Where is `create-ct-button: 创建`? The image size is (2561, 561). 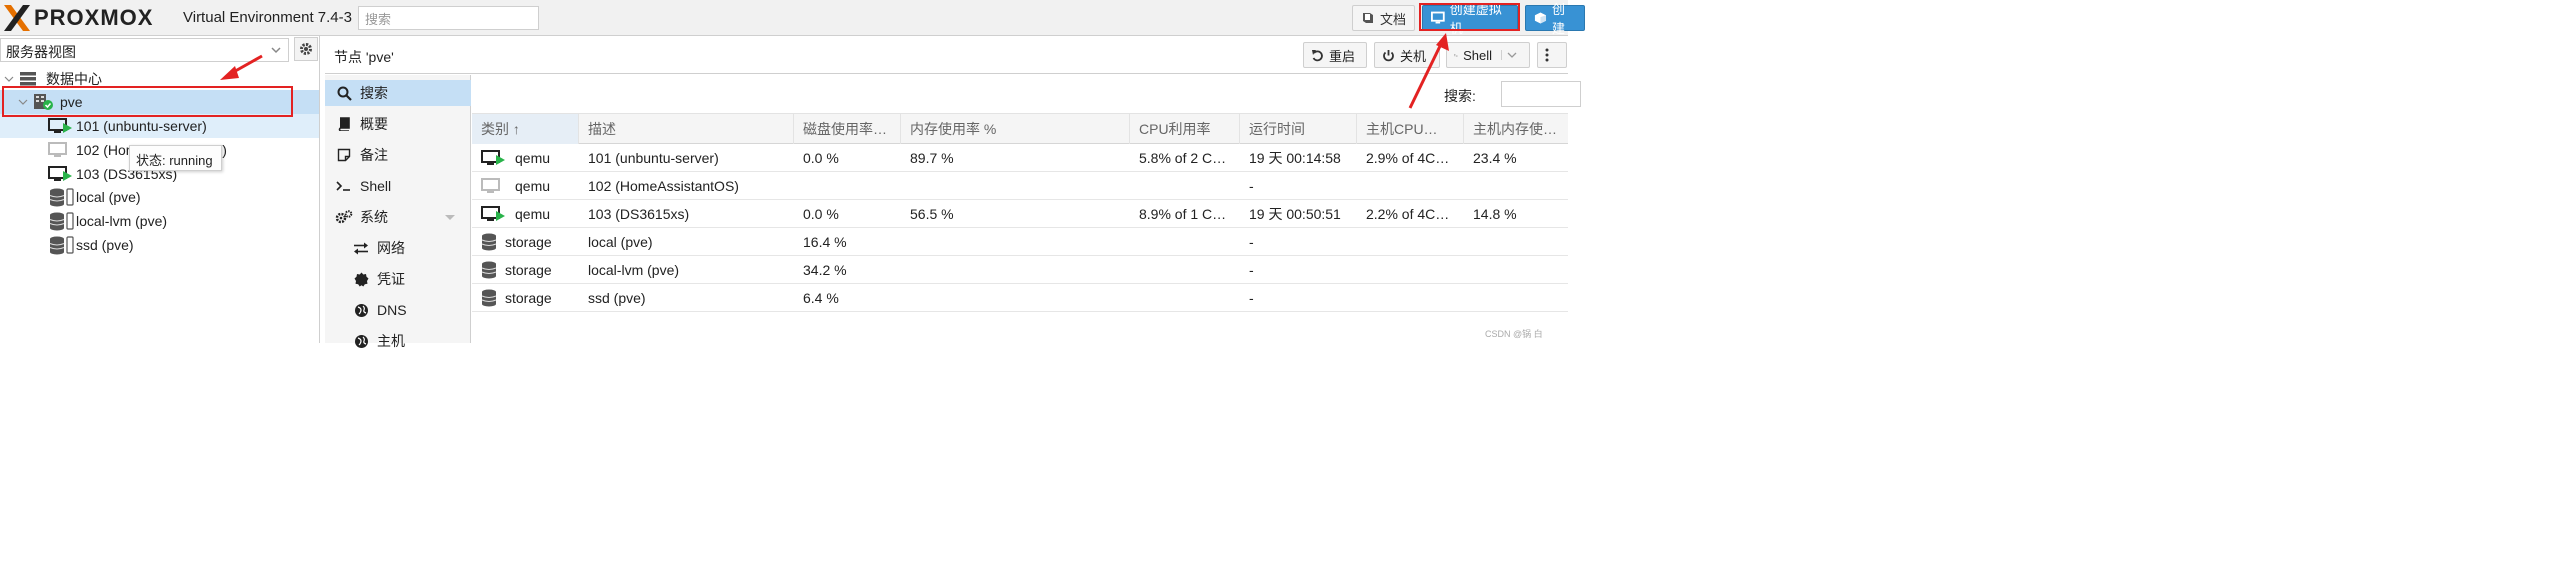
create-ct-button: 创建 is located at coordinates (1555, 19).